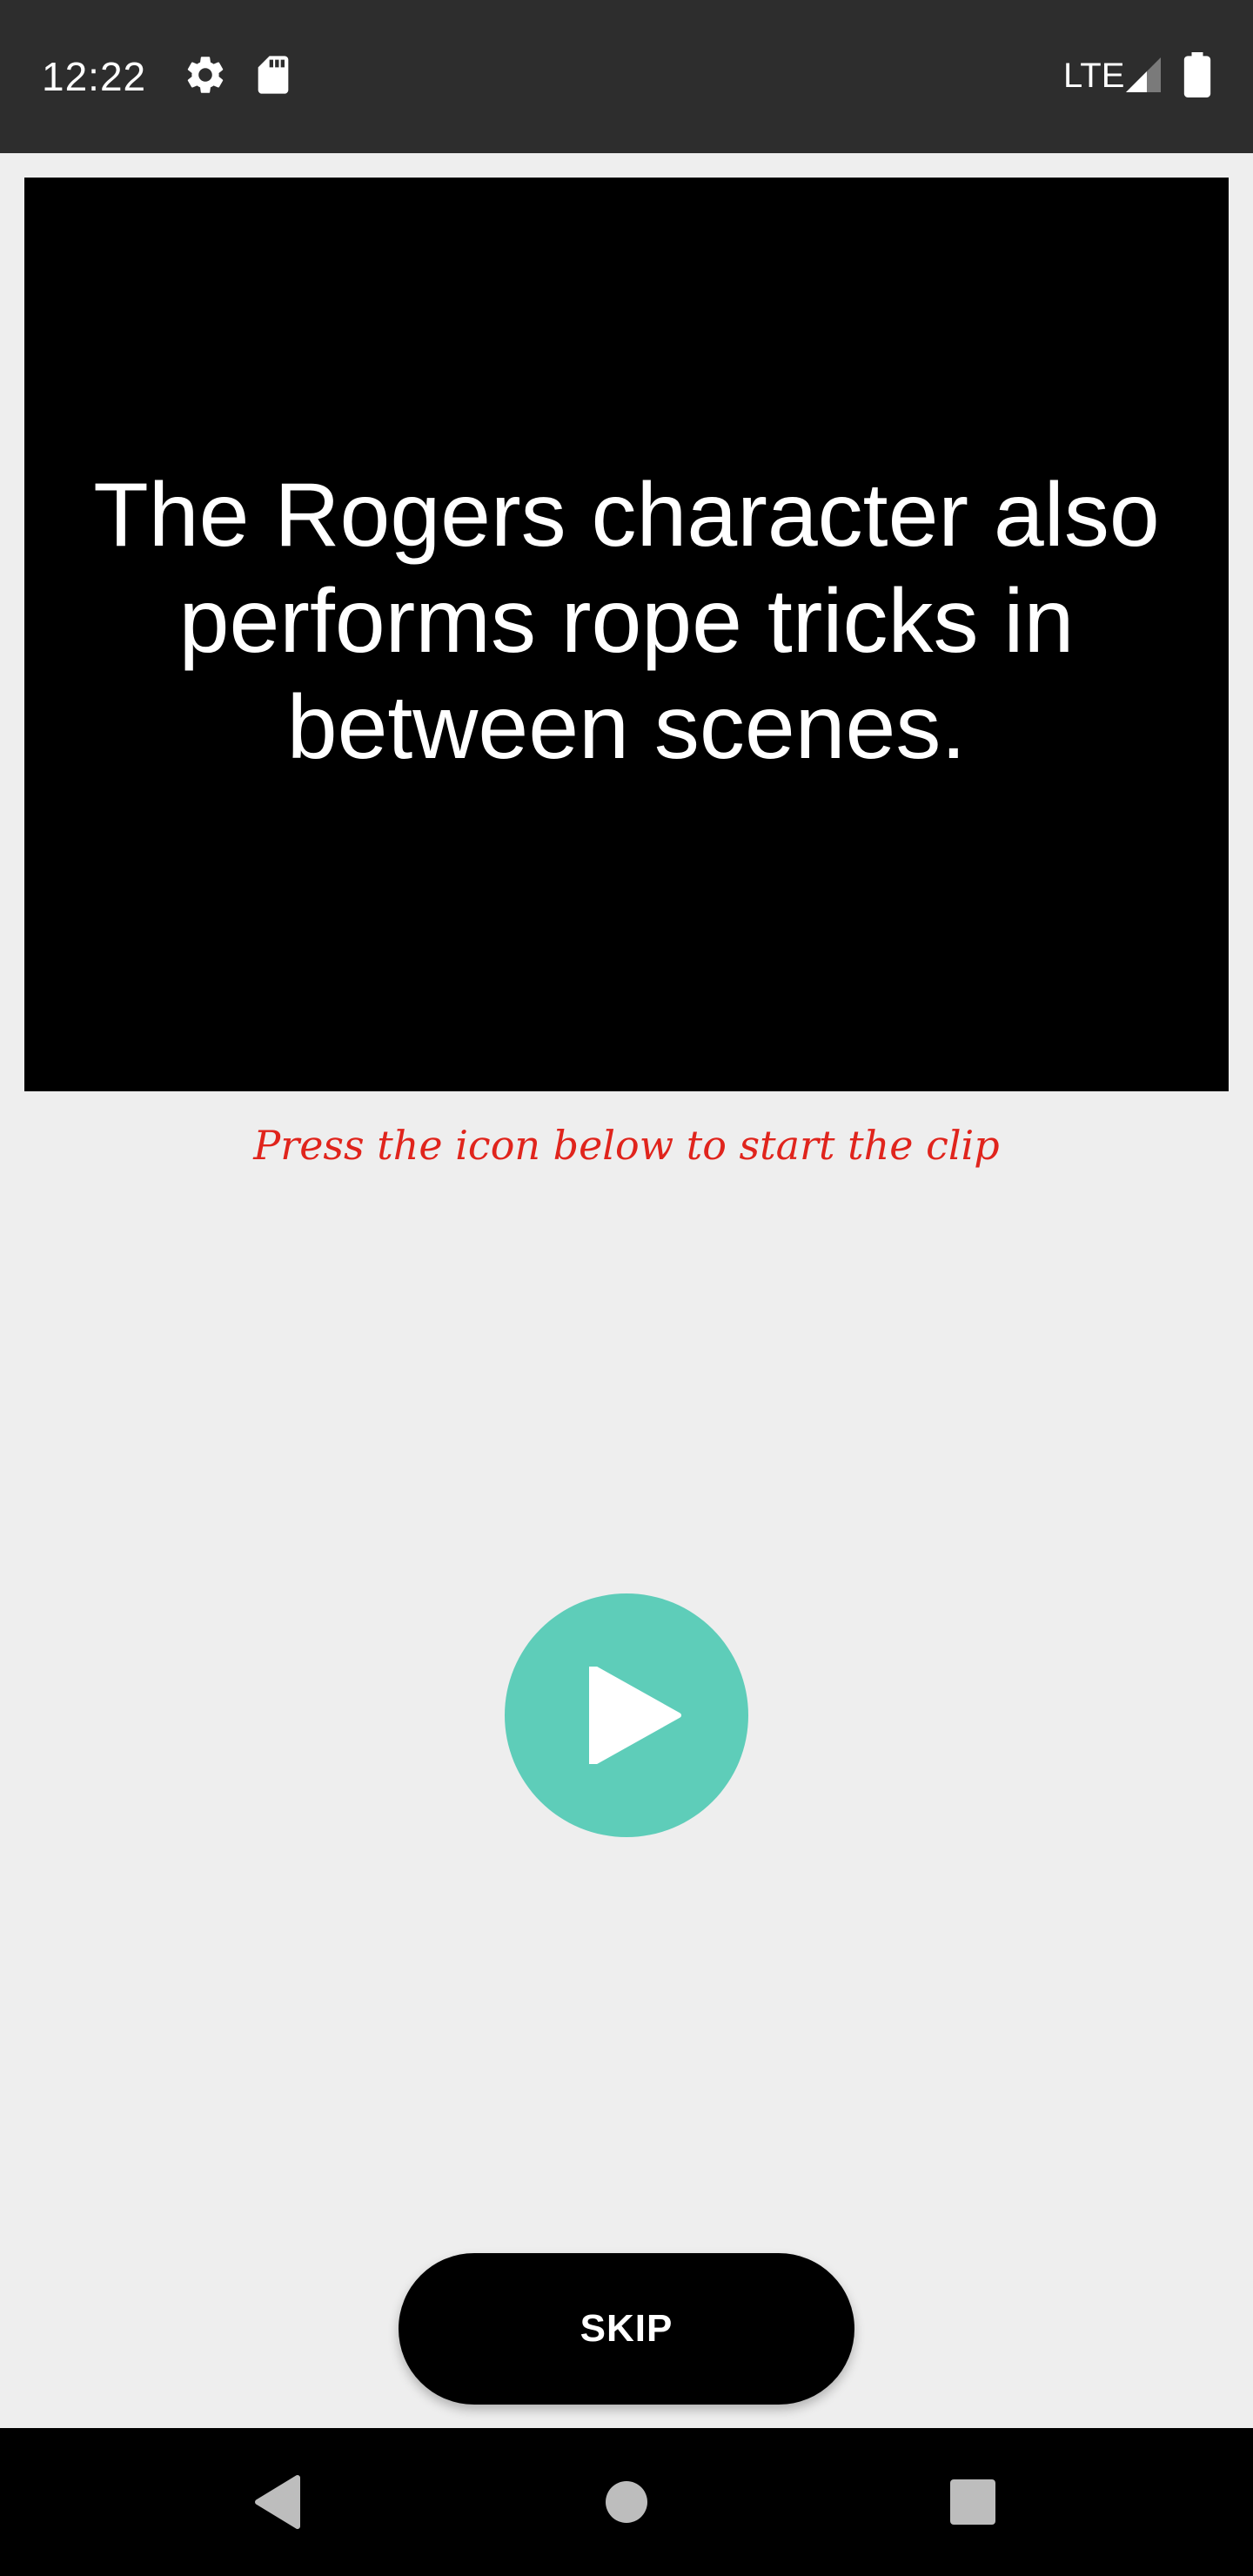  Describe the element at coordinates (626, 2329) in the screenshot. I see `skip-button: SKIP` at that location.